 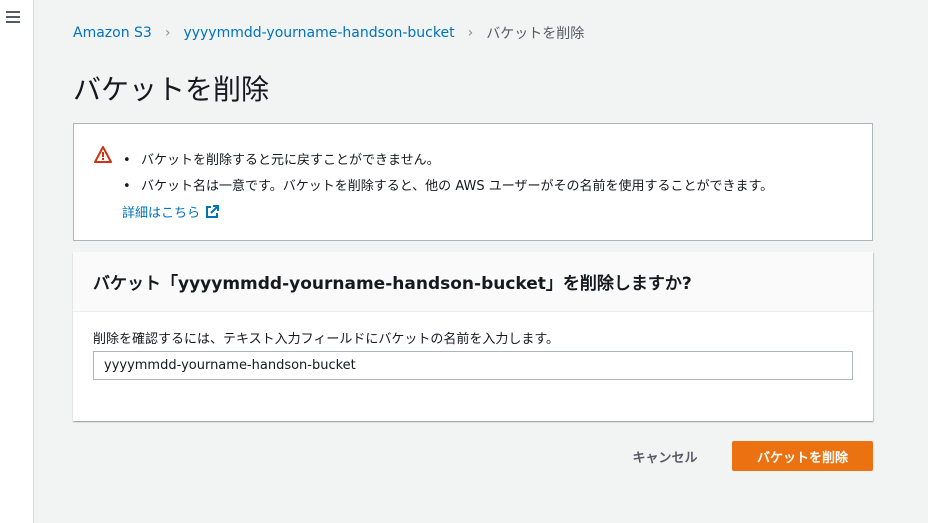 I want to click on confirm-input-label: 削除を確認するには、テキスト入力フィールドにバケットの名前を入力します。, so click(x=326, y=339).